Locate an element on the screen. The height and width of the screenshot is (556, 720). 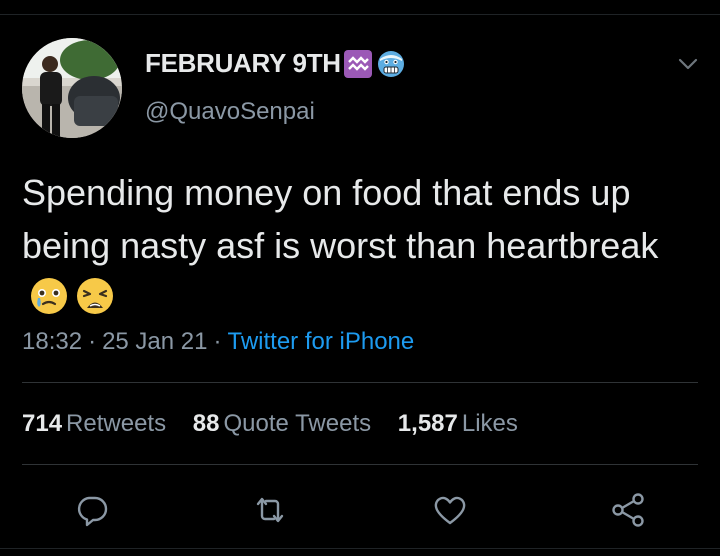
chevron-down-icon is located at coordinates (688, 64).